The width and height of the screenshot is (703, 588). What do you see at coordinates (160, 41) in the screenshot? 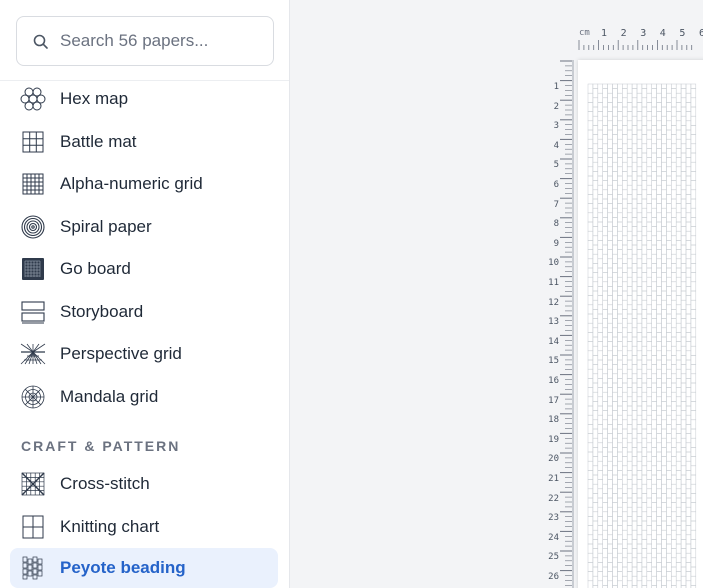
I see `search-input` at bounding box center [160, 41].